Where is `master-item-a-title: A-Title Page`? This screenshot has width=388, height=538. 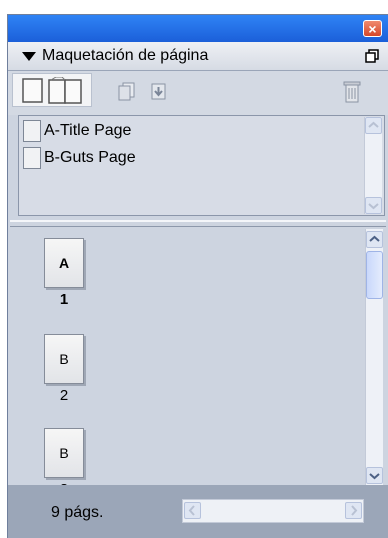 master-item-a-title: A-Title Page is located at coordinates (77, 131).